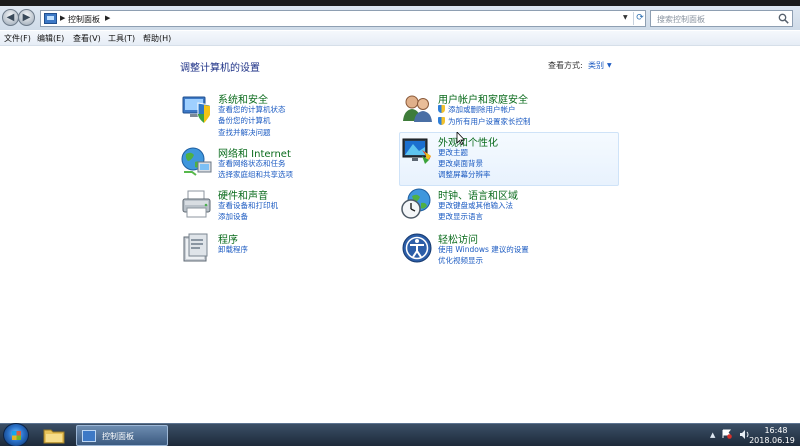  I want to click on ease-of-access-icon, so click(417, 248).